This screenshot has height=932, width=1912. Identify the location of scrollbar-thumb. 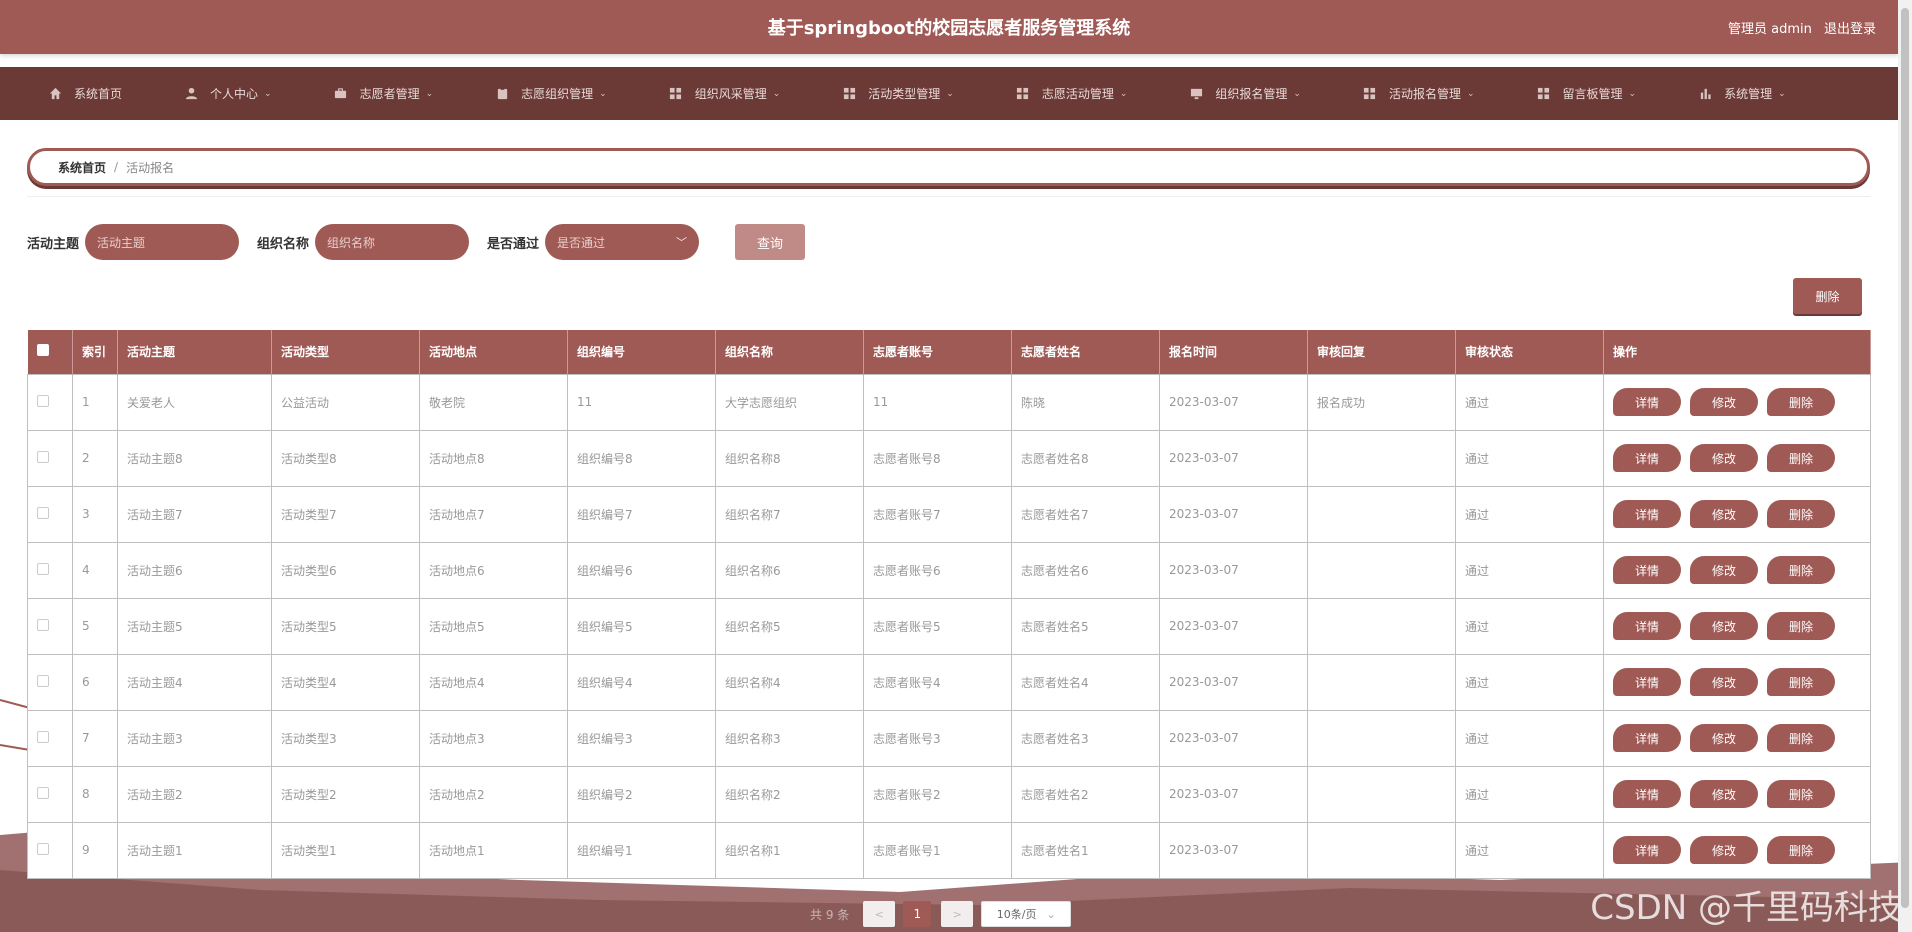
(1905, 458).